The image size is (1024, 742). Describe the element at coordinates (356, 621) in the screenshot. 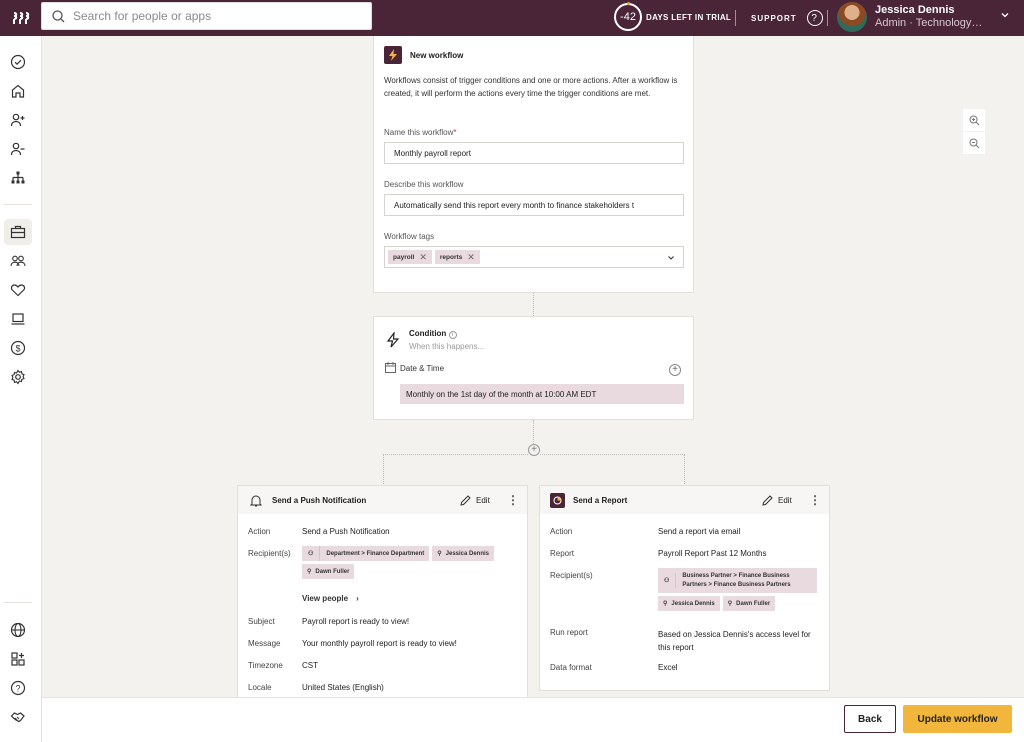

I see `row-value: Payroll report is ready to view!` at that location.